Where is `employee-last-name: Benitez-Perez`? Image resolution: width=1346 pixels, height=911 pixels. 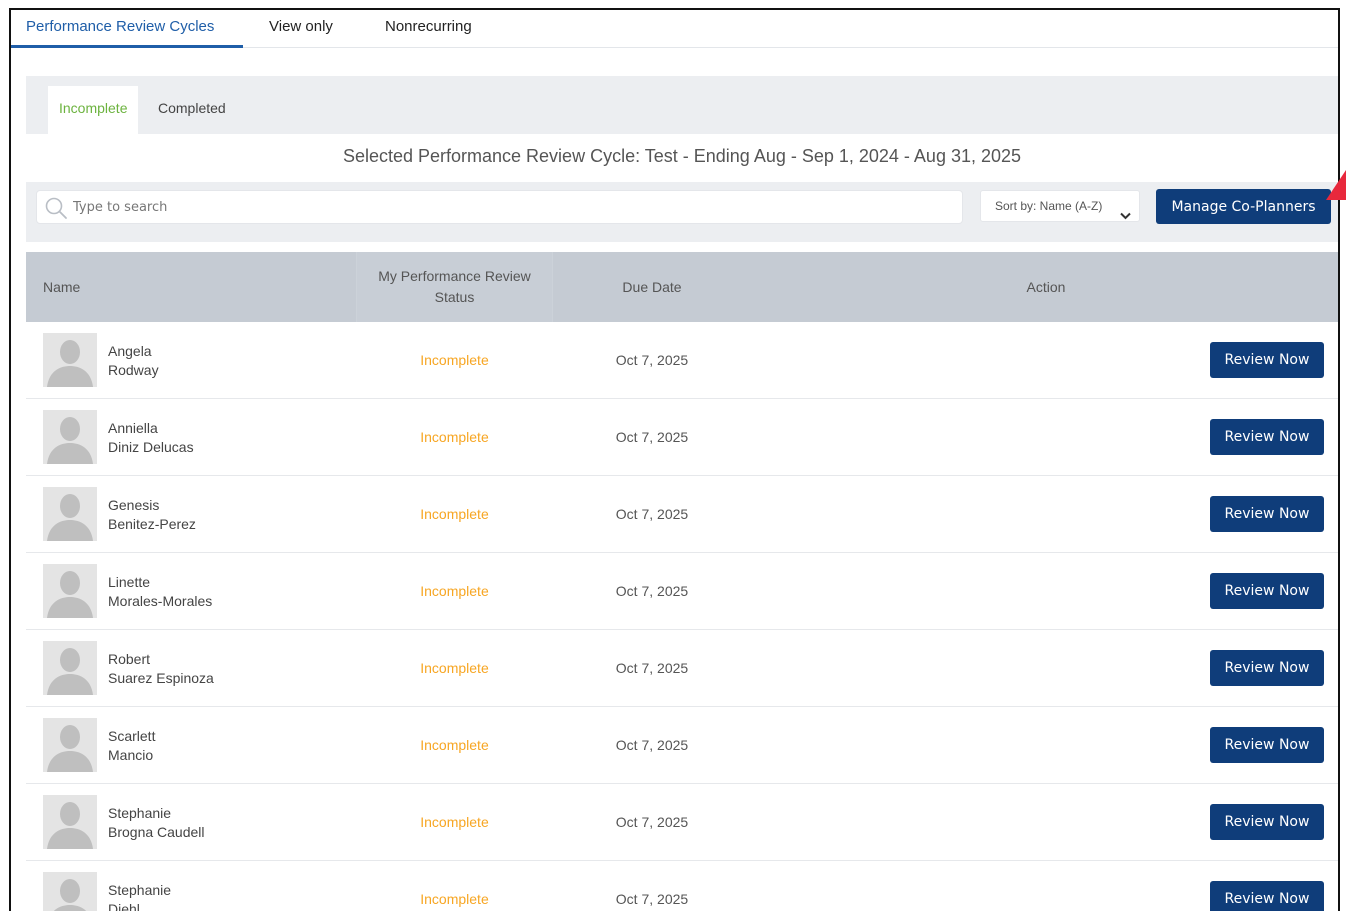 employee-last-name: Benitez-Perez is located at coordinates (152, 524).